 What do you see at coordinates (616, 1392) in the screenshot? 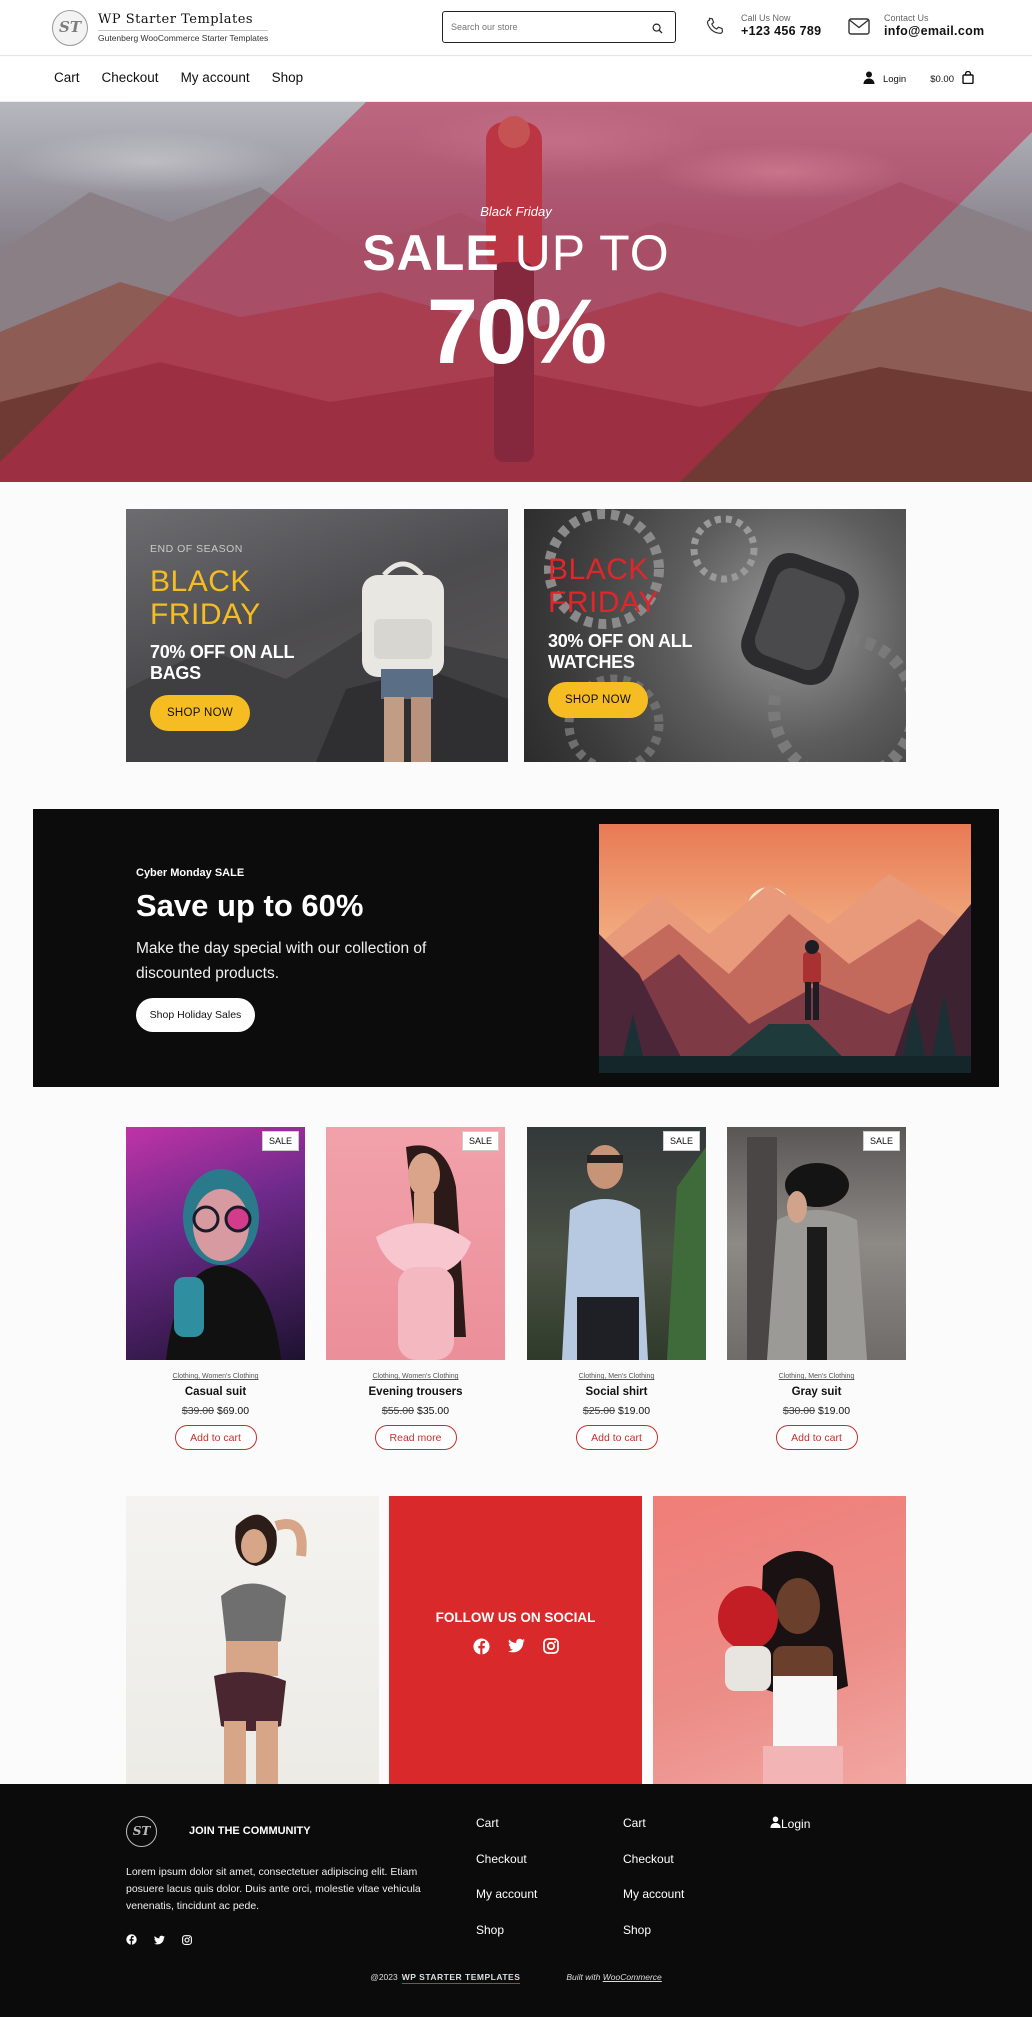
I see `product-name: Social shirt` at bounding box center [616, 1392].